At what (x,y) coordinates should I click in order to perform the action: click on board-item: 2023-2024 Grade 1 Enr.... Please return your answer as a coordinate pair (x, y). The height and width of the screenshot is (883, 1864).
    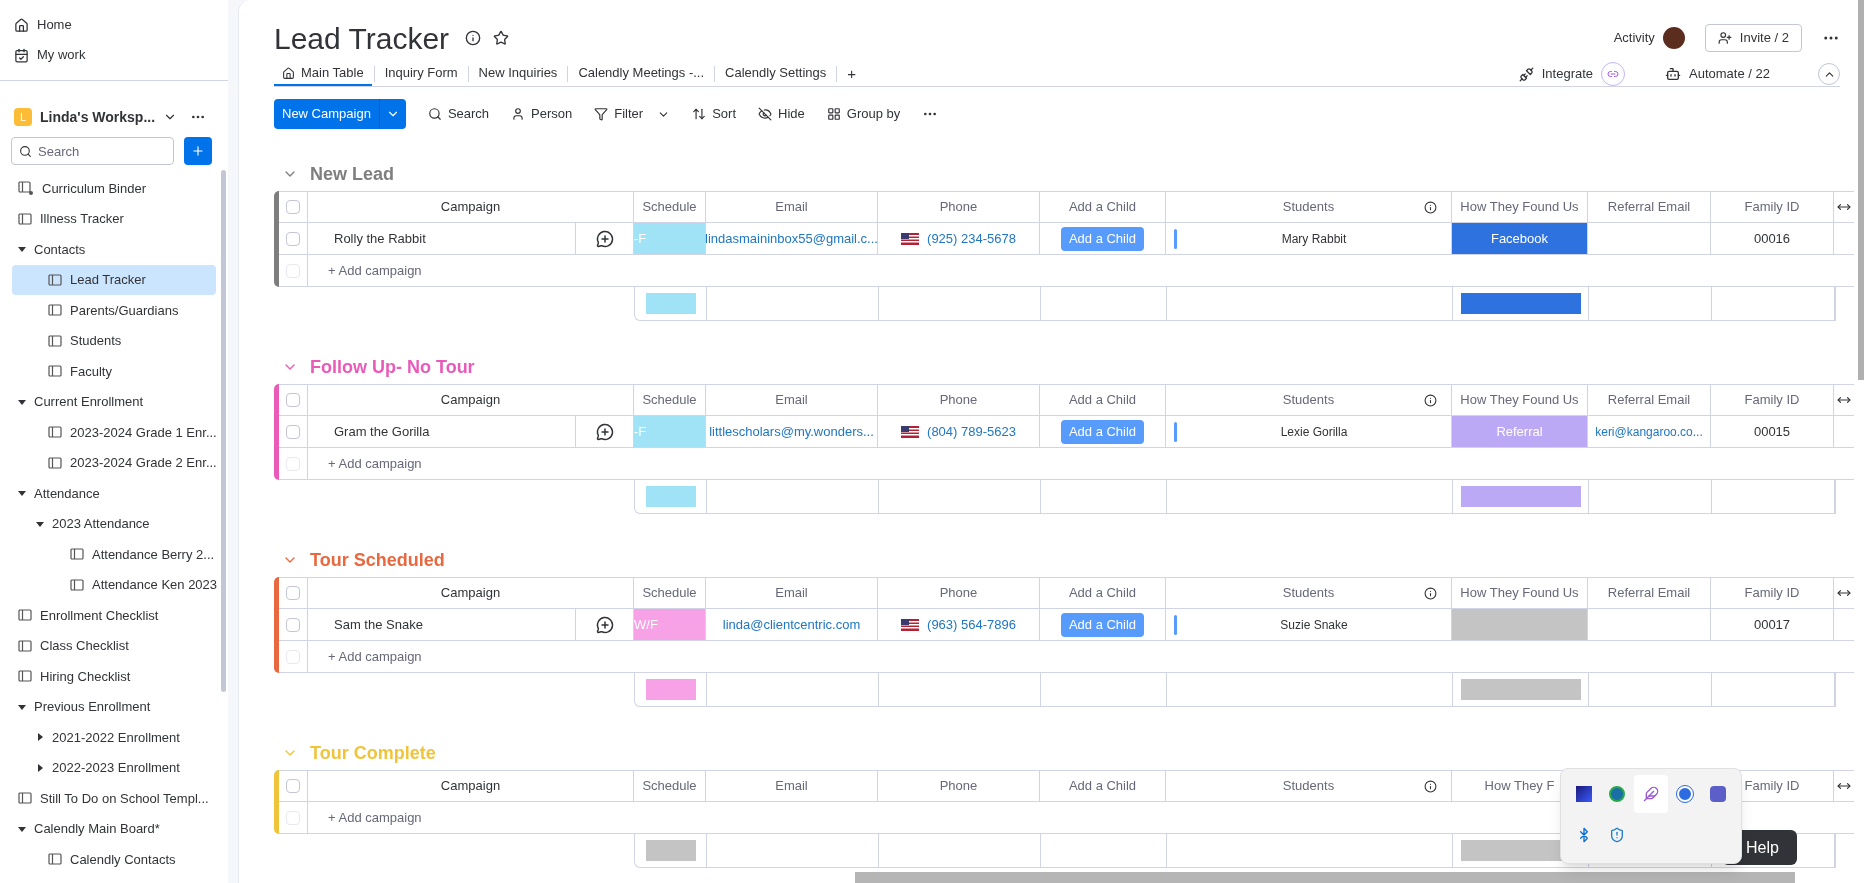
    Looking at the image, I should click on (114, 432).